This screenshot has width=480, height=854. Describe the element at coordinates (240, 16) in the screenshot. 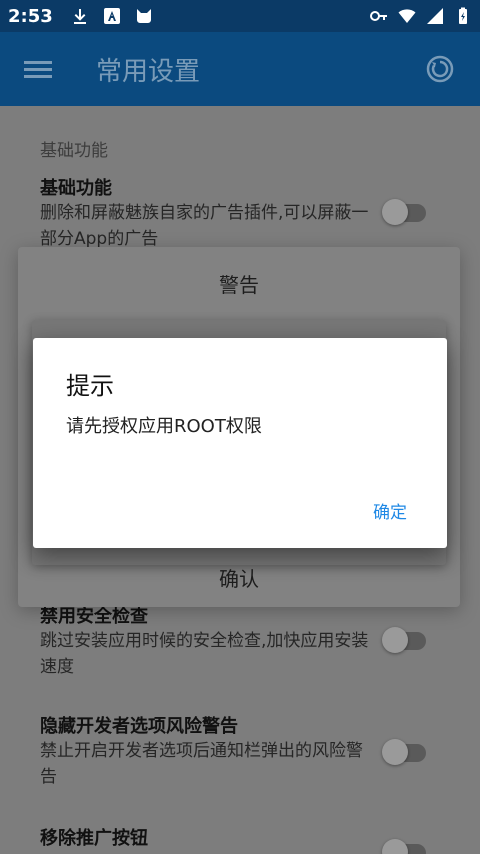

I see `status-bar: 2:53` at that location.